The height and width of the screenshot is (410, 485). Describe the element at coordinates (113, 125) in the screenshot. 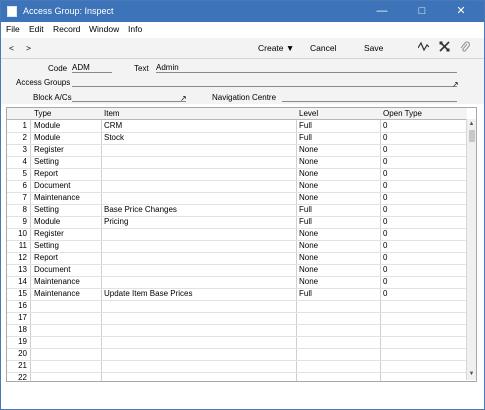

I see `cell-item: CRM` at that location.